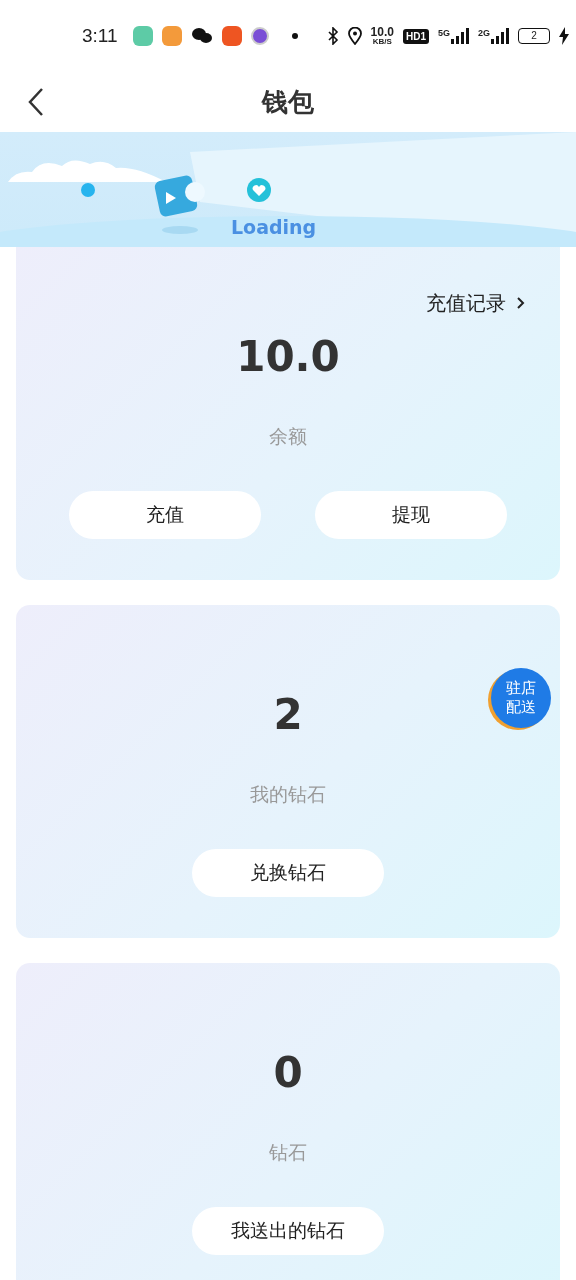 The width and height of the screenshot is (576, 1280). Describe the element at coordinates (564, 36) in the screenshot. I see `charging-icon` at that location.